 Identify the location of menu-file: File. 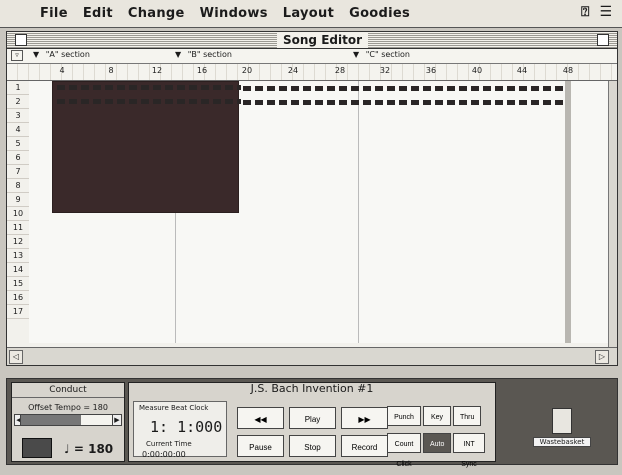
(54, 13).